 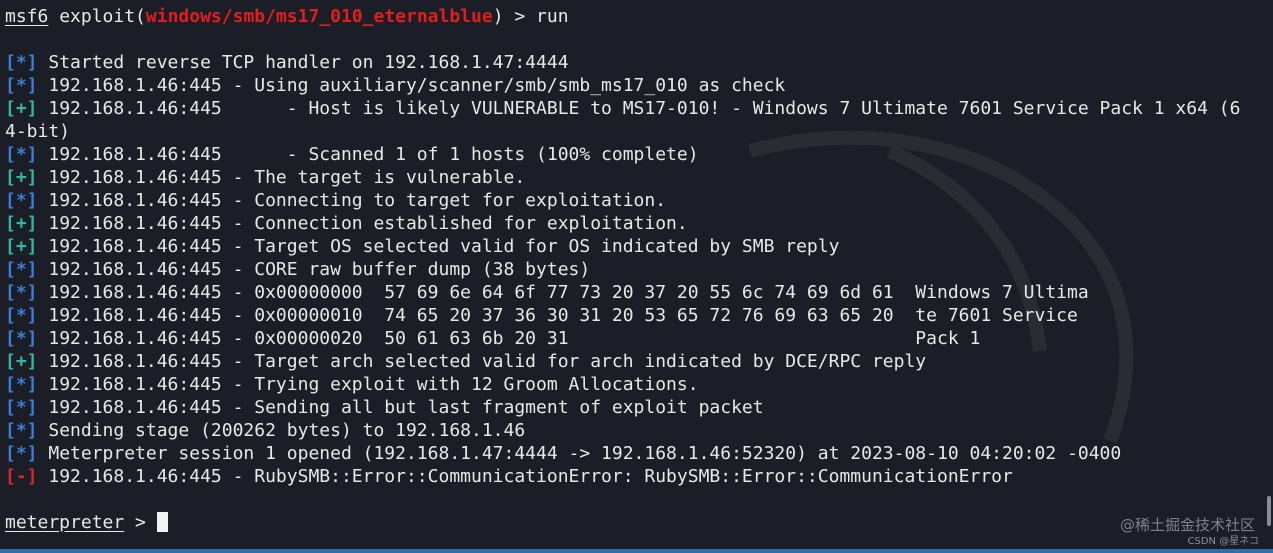 What do you see at coordinates (140, 522) in the screenshot?
I see `meterpreter-prompt-suffix: >` at bounding box center [140, 522].